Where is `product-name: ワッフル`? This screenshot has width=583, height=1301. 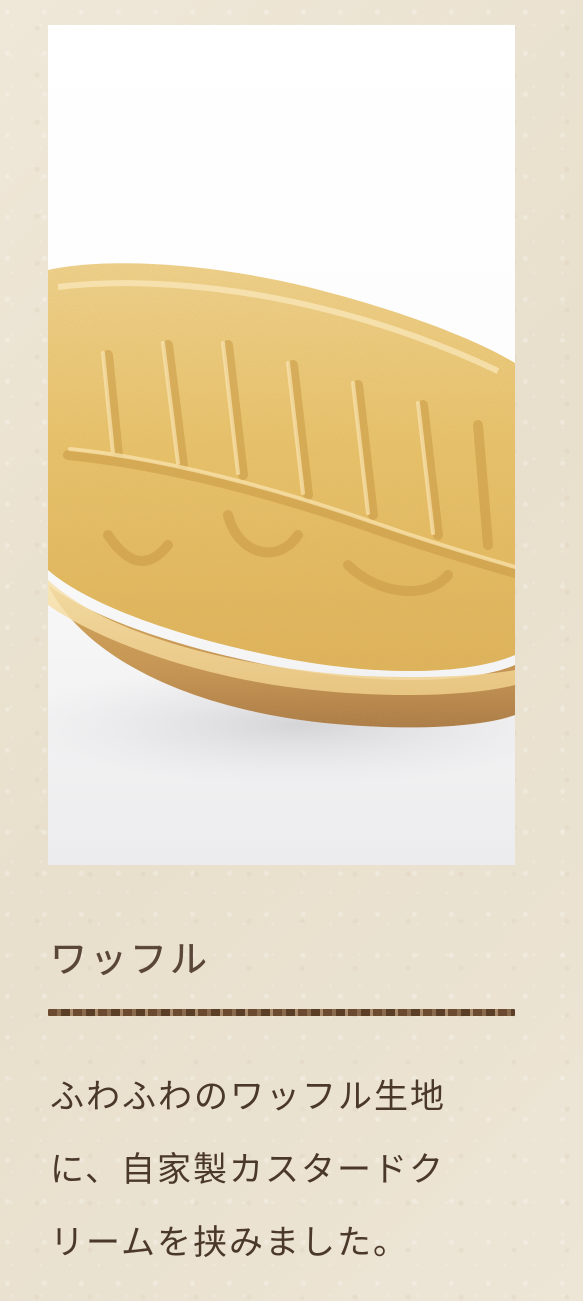
product-name: ワッフル is located at coordinates (130, 959).